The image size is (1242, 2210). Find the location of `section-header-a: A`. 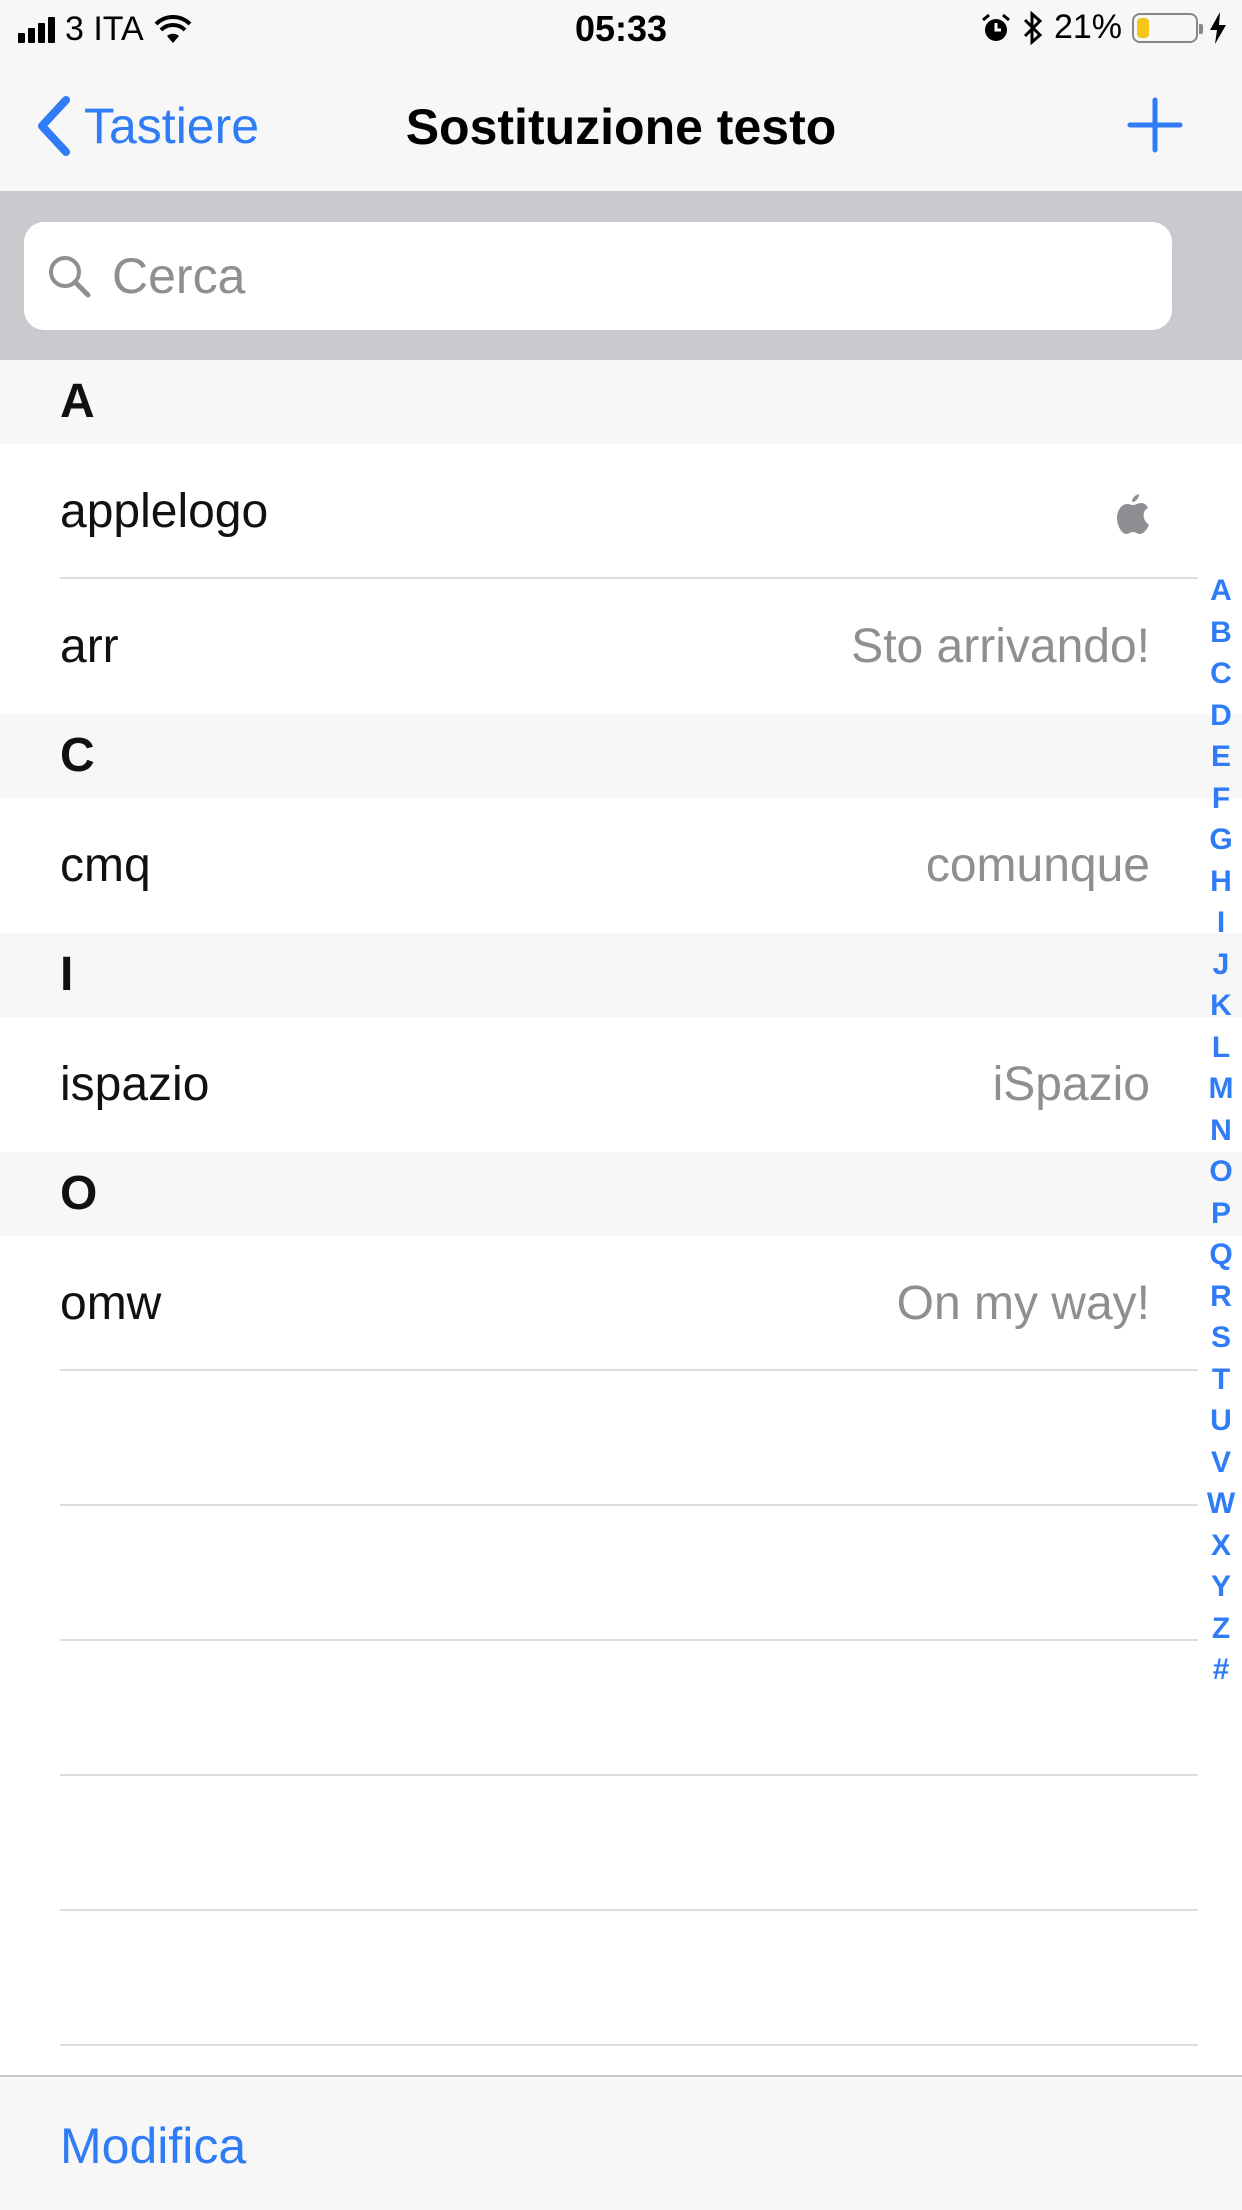

section-header-a: A is located at coordinates (621, 402).